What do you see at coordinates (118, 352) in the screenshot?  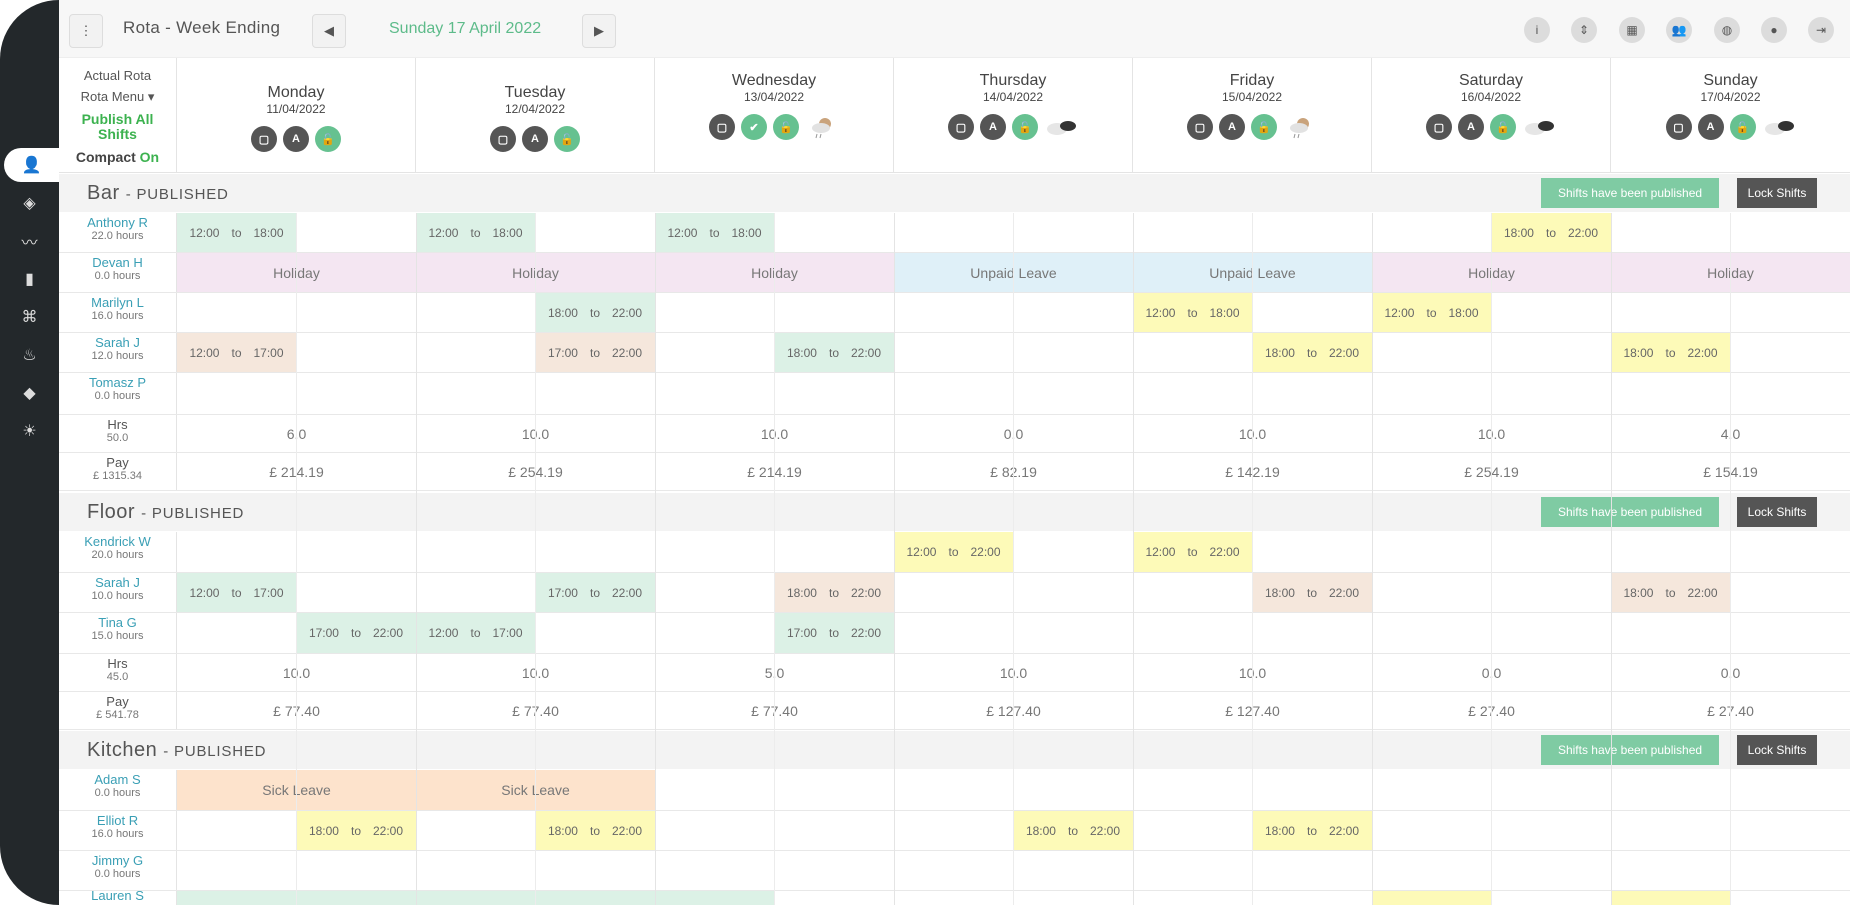 I see `staff-cell: Sarah J 12.0 hours` at bounding box center [118, 352].